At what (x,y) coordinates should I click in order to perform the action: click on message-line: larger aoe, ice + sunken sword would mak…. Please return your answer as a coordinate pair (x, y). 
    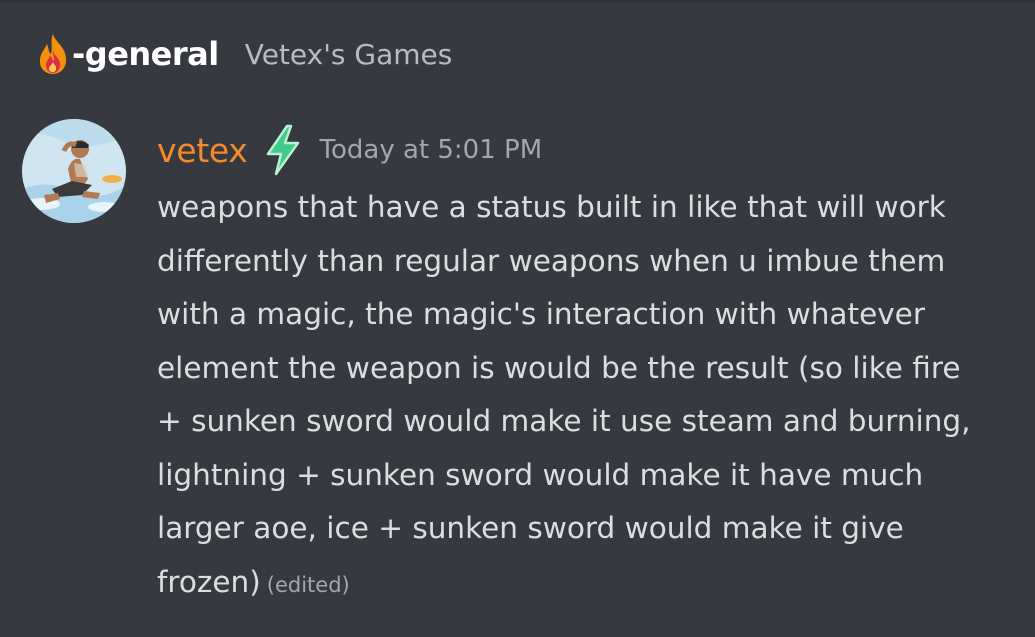
    Looking at the image, I should click on (530, 528).